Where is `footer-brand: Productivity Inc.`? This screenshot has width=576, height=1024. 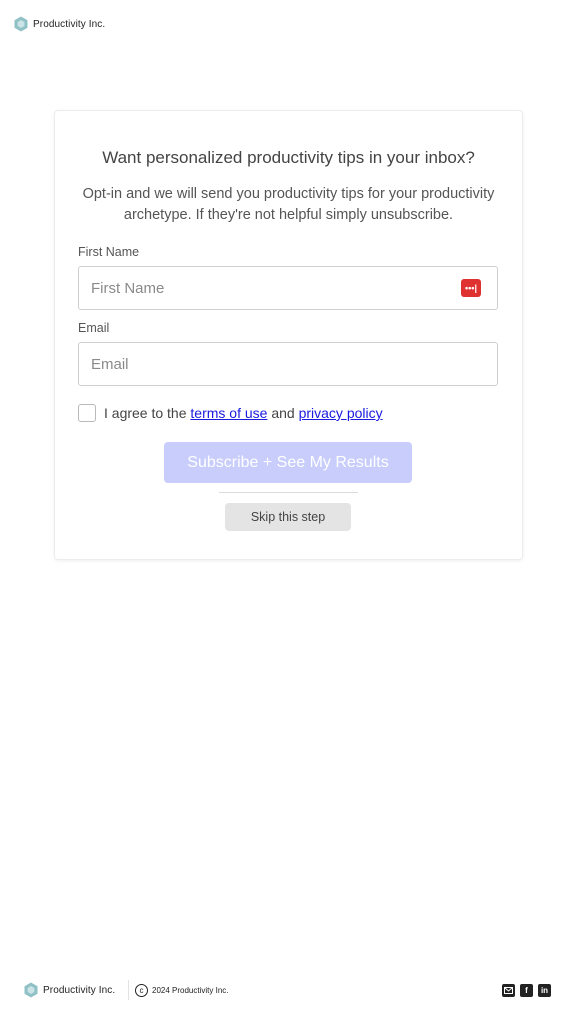 footer-brand: Productivity Inc. is located at coordinates (69, 990).